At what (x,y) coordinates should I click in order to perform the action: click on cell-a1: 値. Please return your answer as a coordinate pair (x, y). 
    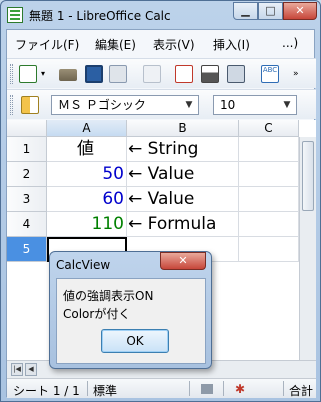
    Looking at the image, I should click on (87, 149).